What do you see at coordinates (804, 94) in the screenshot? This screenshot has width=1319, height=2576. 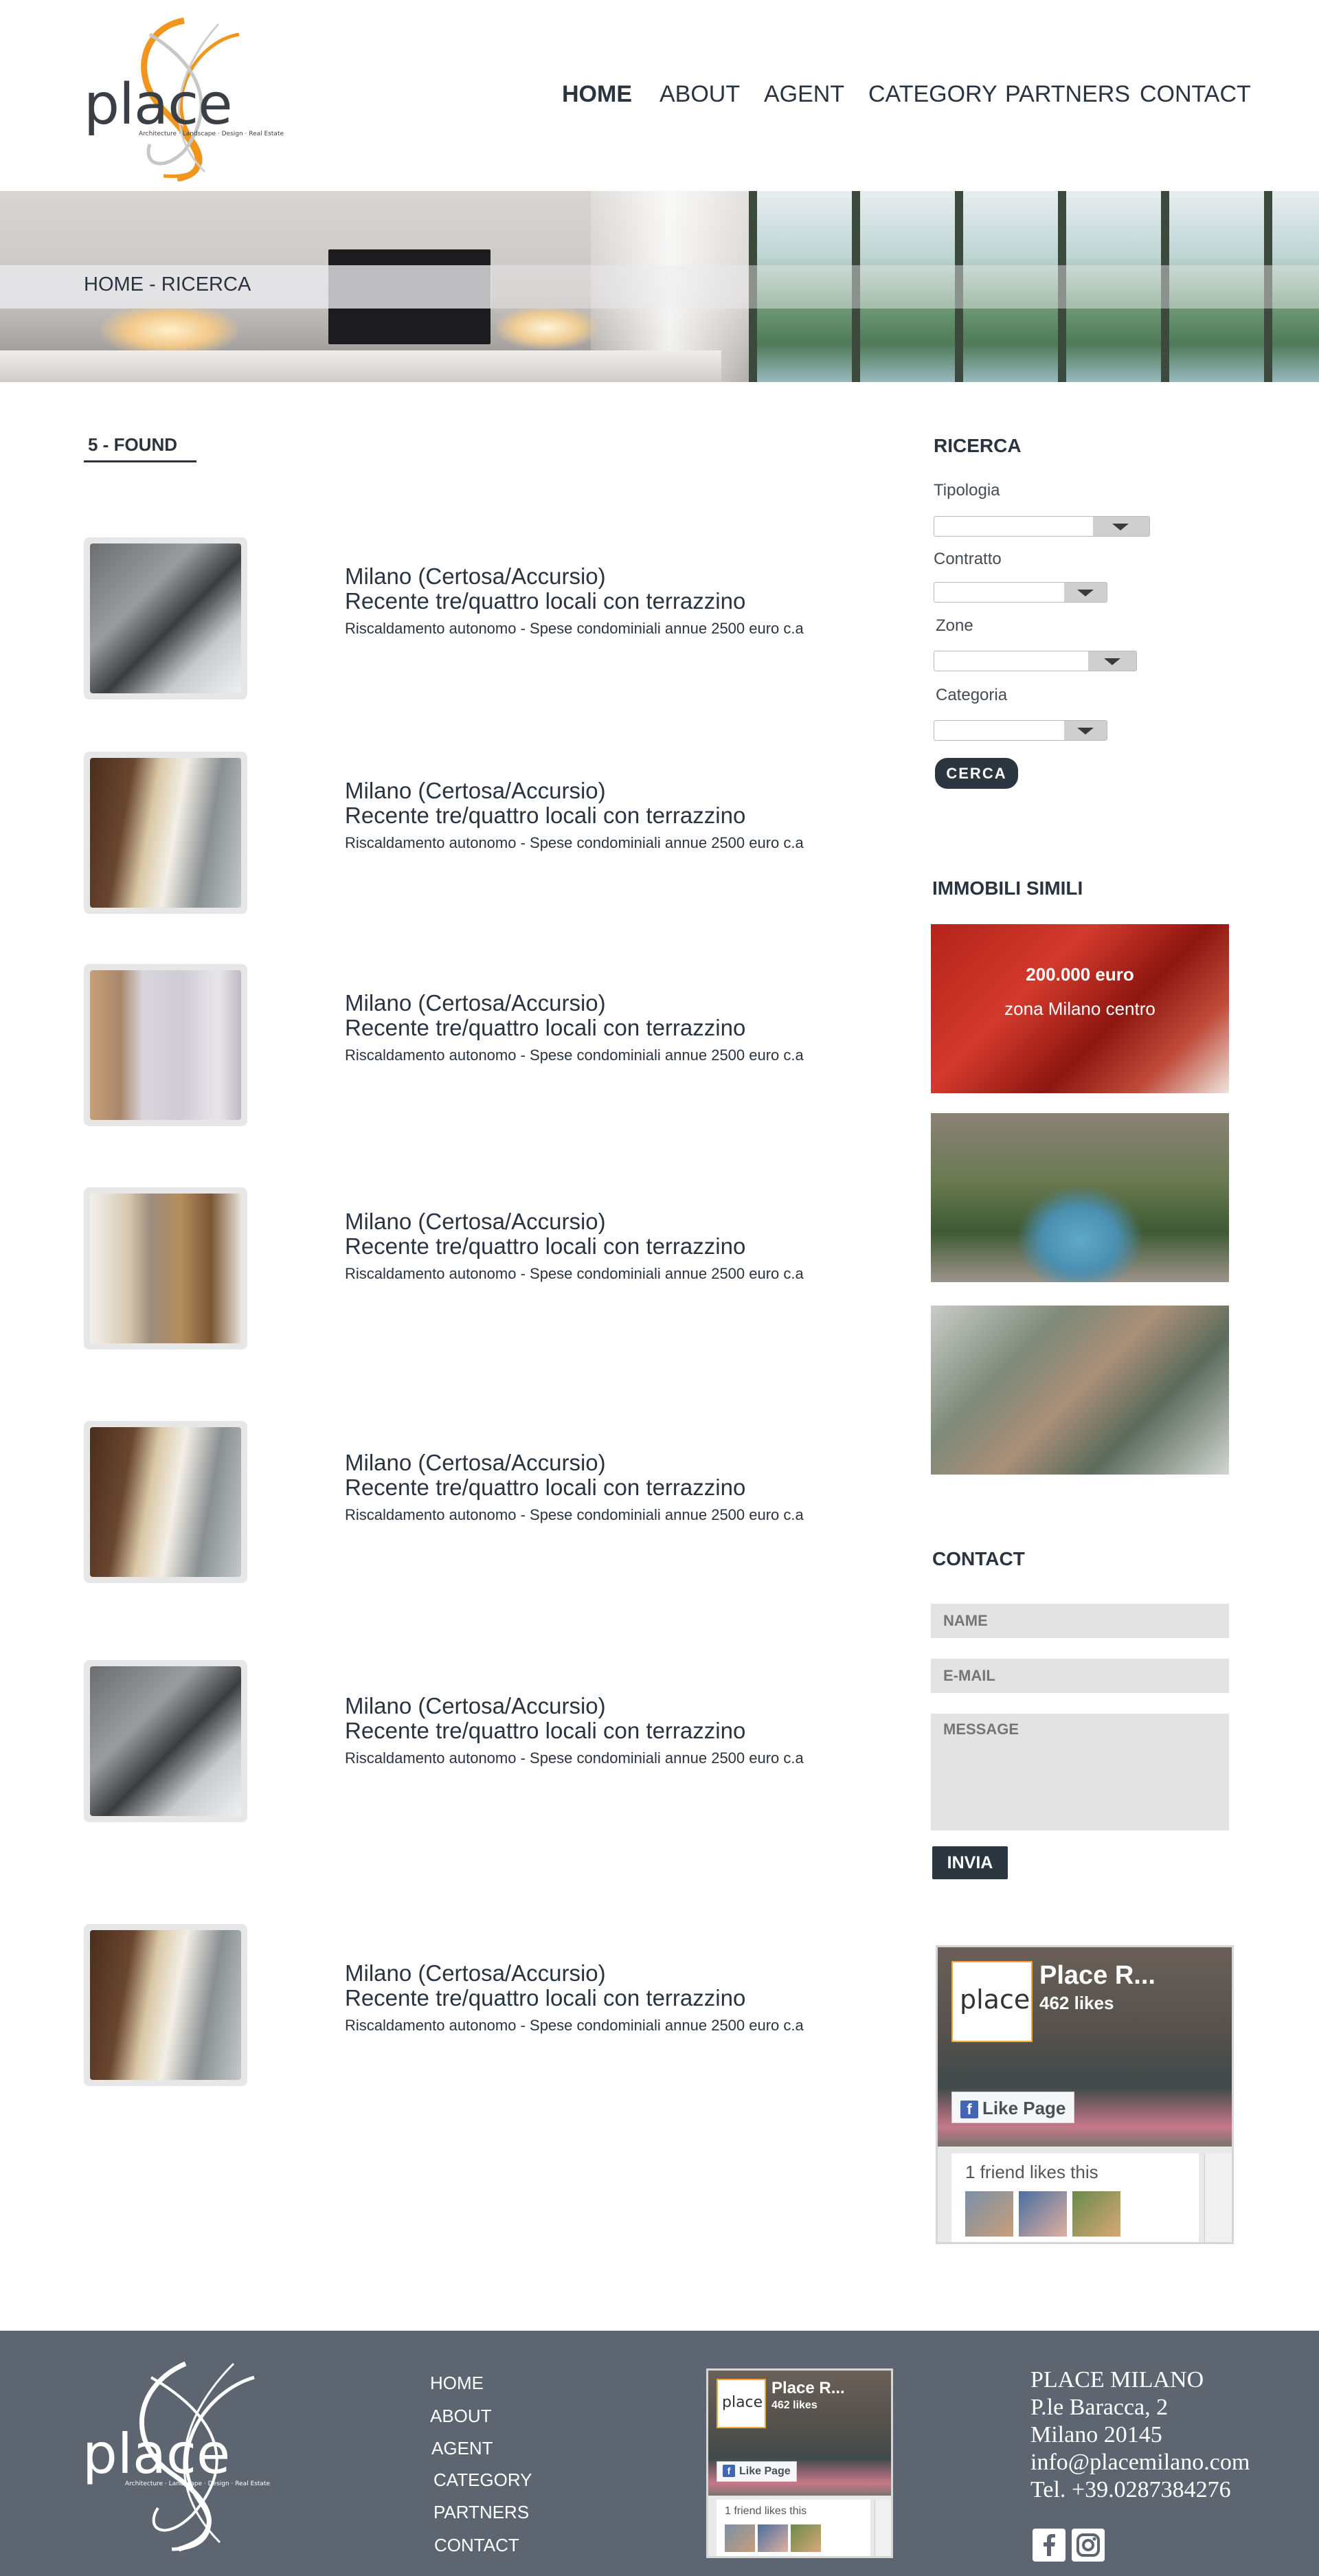 I see `nav-agent: AGENT` at bounding box center [804, 94].